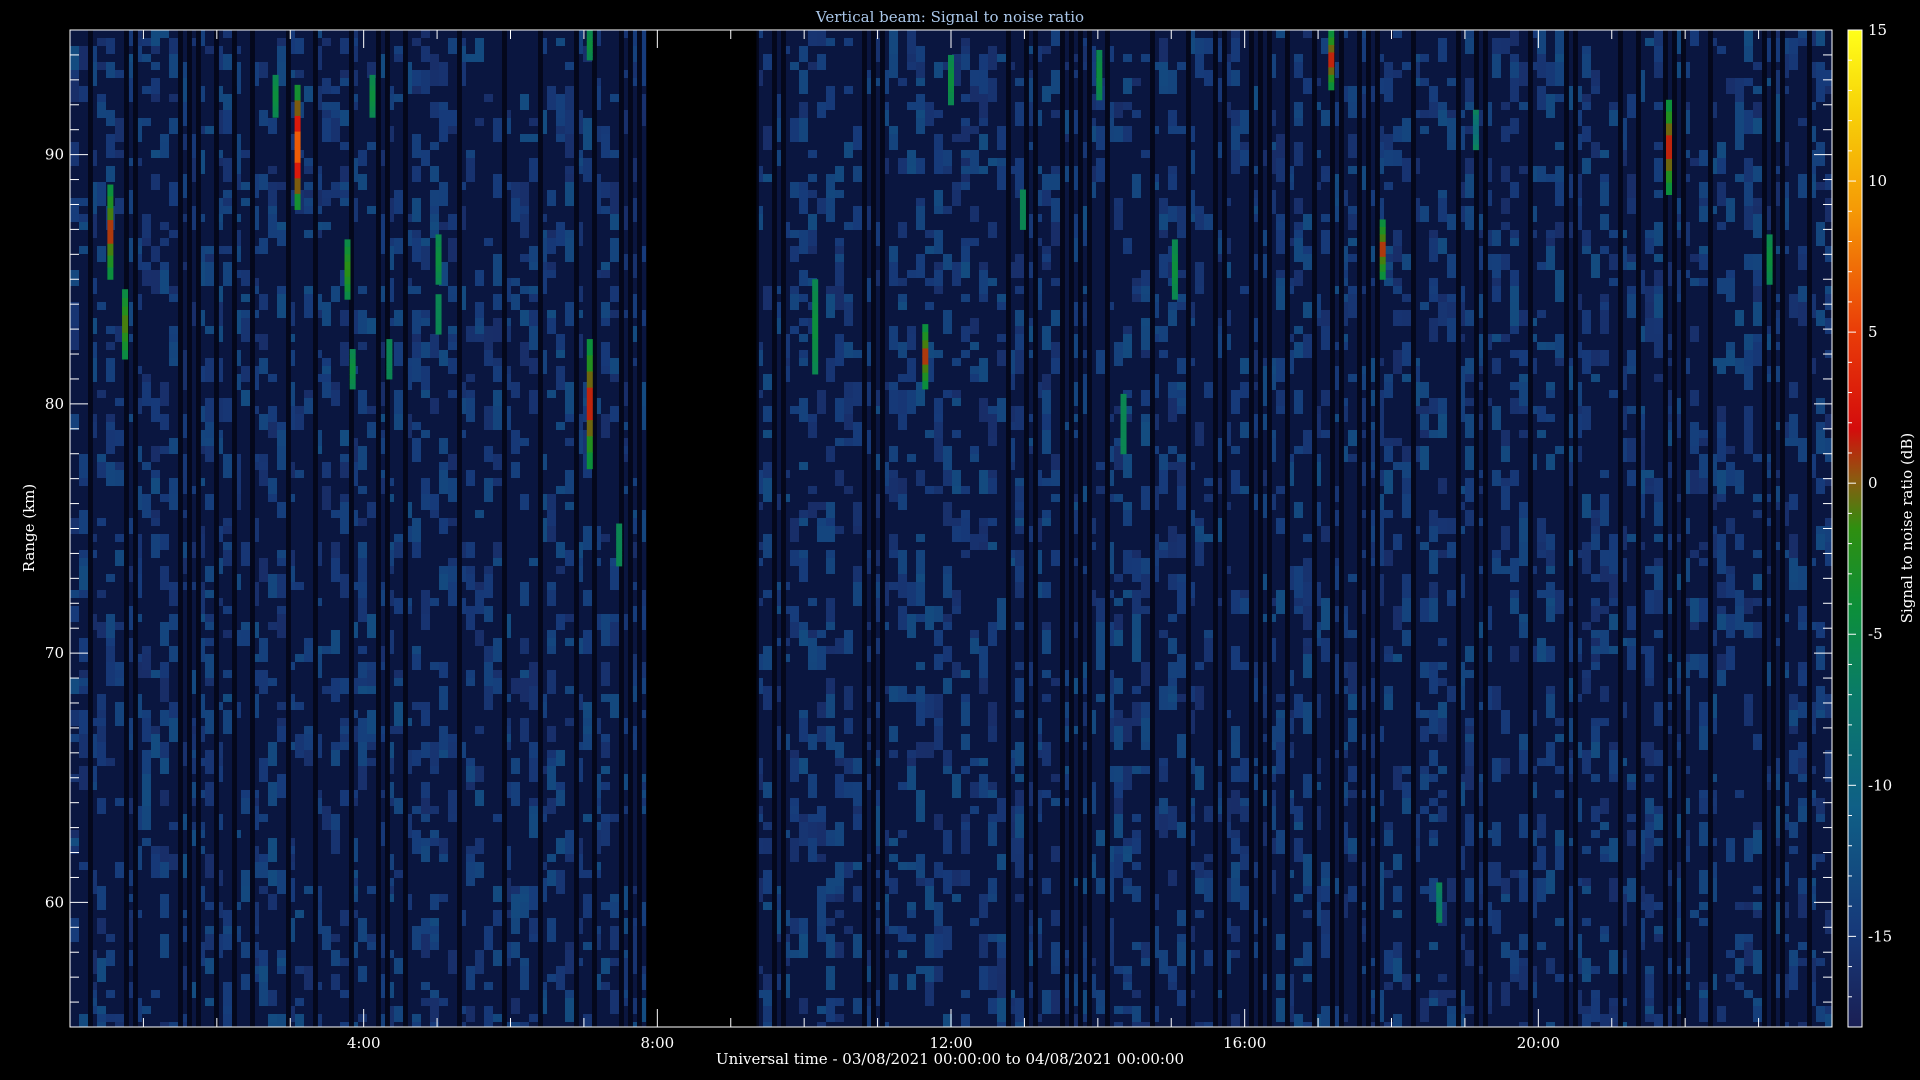 The height and width of the screenshot is (1080, 1920). What do you see at coordinates (275, 96) in the screenshot?
I see `echo-streak` at bounding box center [275, 96].